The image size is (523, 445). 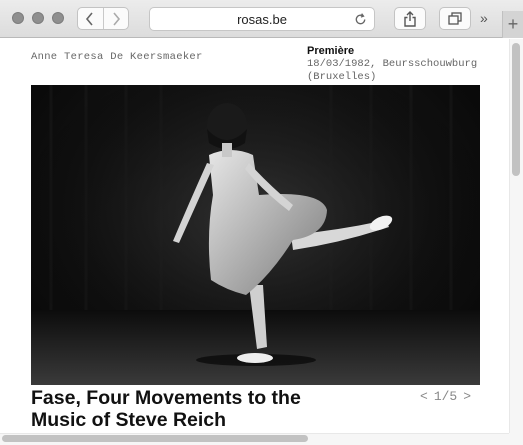 I want to click on forward-button, so click(x=115, y=18).